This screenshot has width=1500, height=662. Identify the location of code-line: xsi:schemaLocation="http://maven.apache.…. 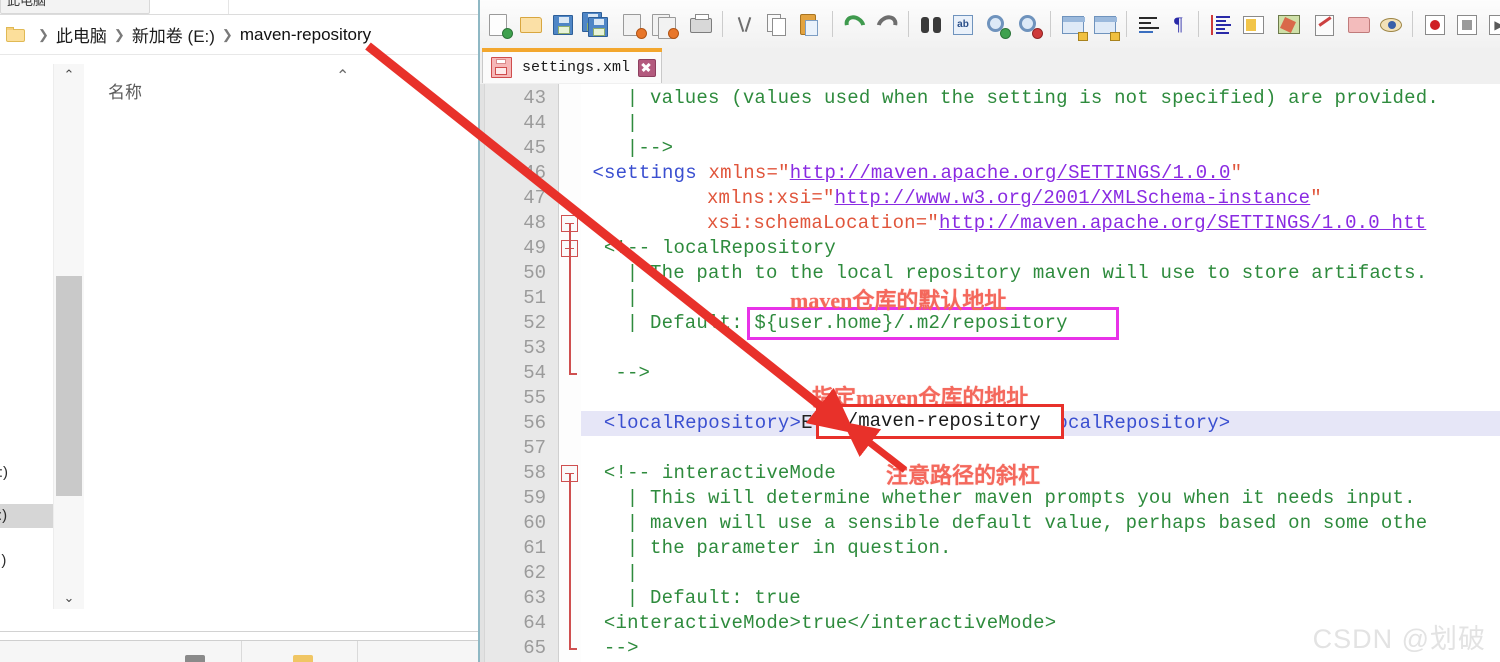
(1066, 223).